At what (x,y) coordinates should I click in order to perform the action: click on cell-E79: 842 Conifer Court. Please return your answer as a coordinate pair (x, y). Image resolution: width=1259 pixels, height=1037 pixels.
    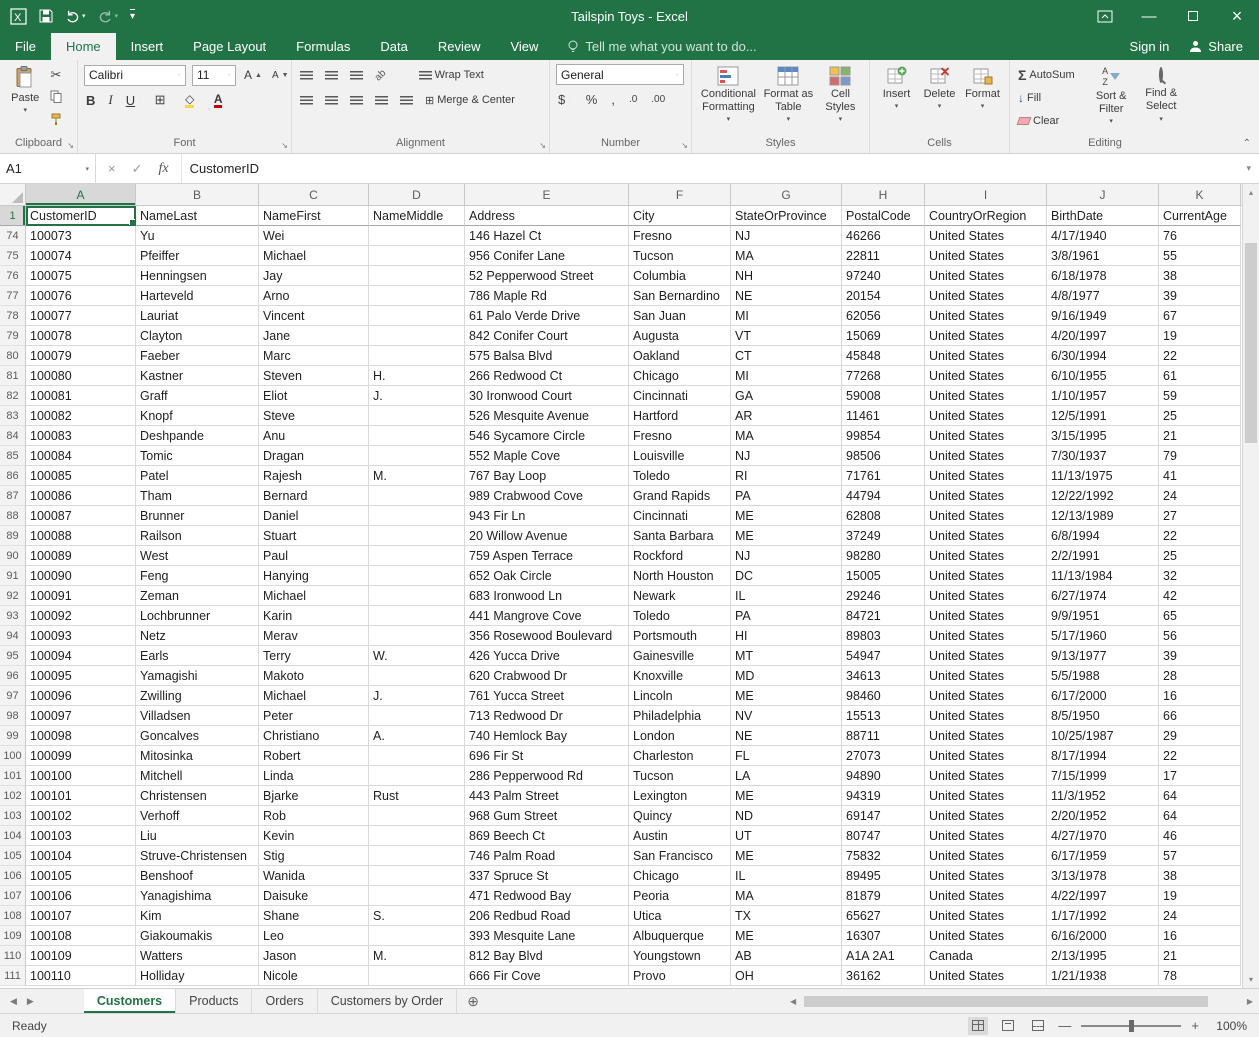
    Looking at the image, I should click on (547, 336).